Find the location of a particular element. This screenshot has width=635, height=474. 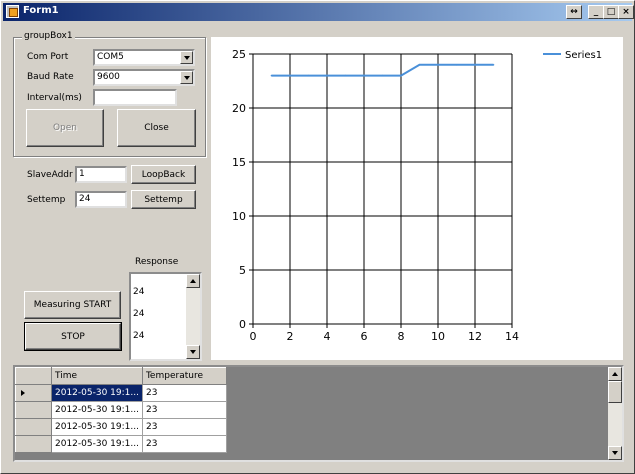

x-tick-label: 6 is located at coordinates (364, 336).